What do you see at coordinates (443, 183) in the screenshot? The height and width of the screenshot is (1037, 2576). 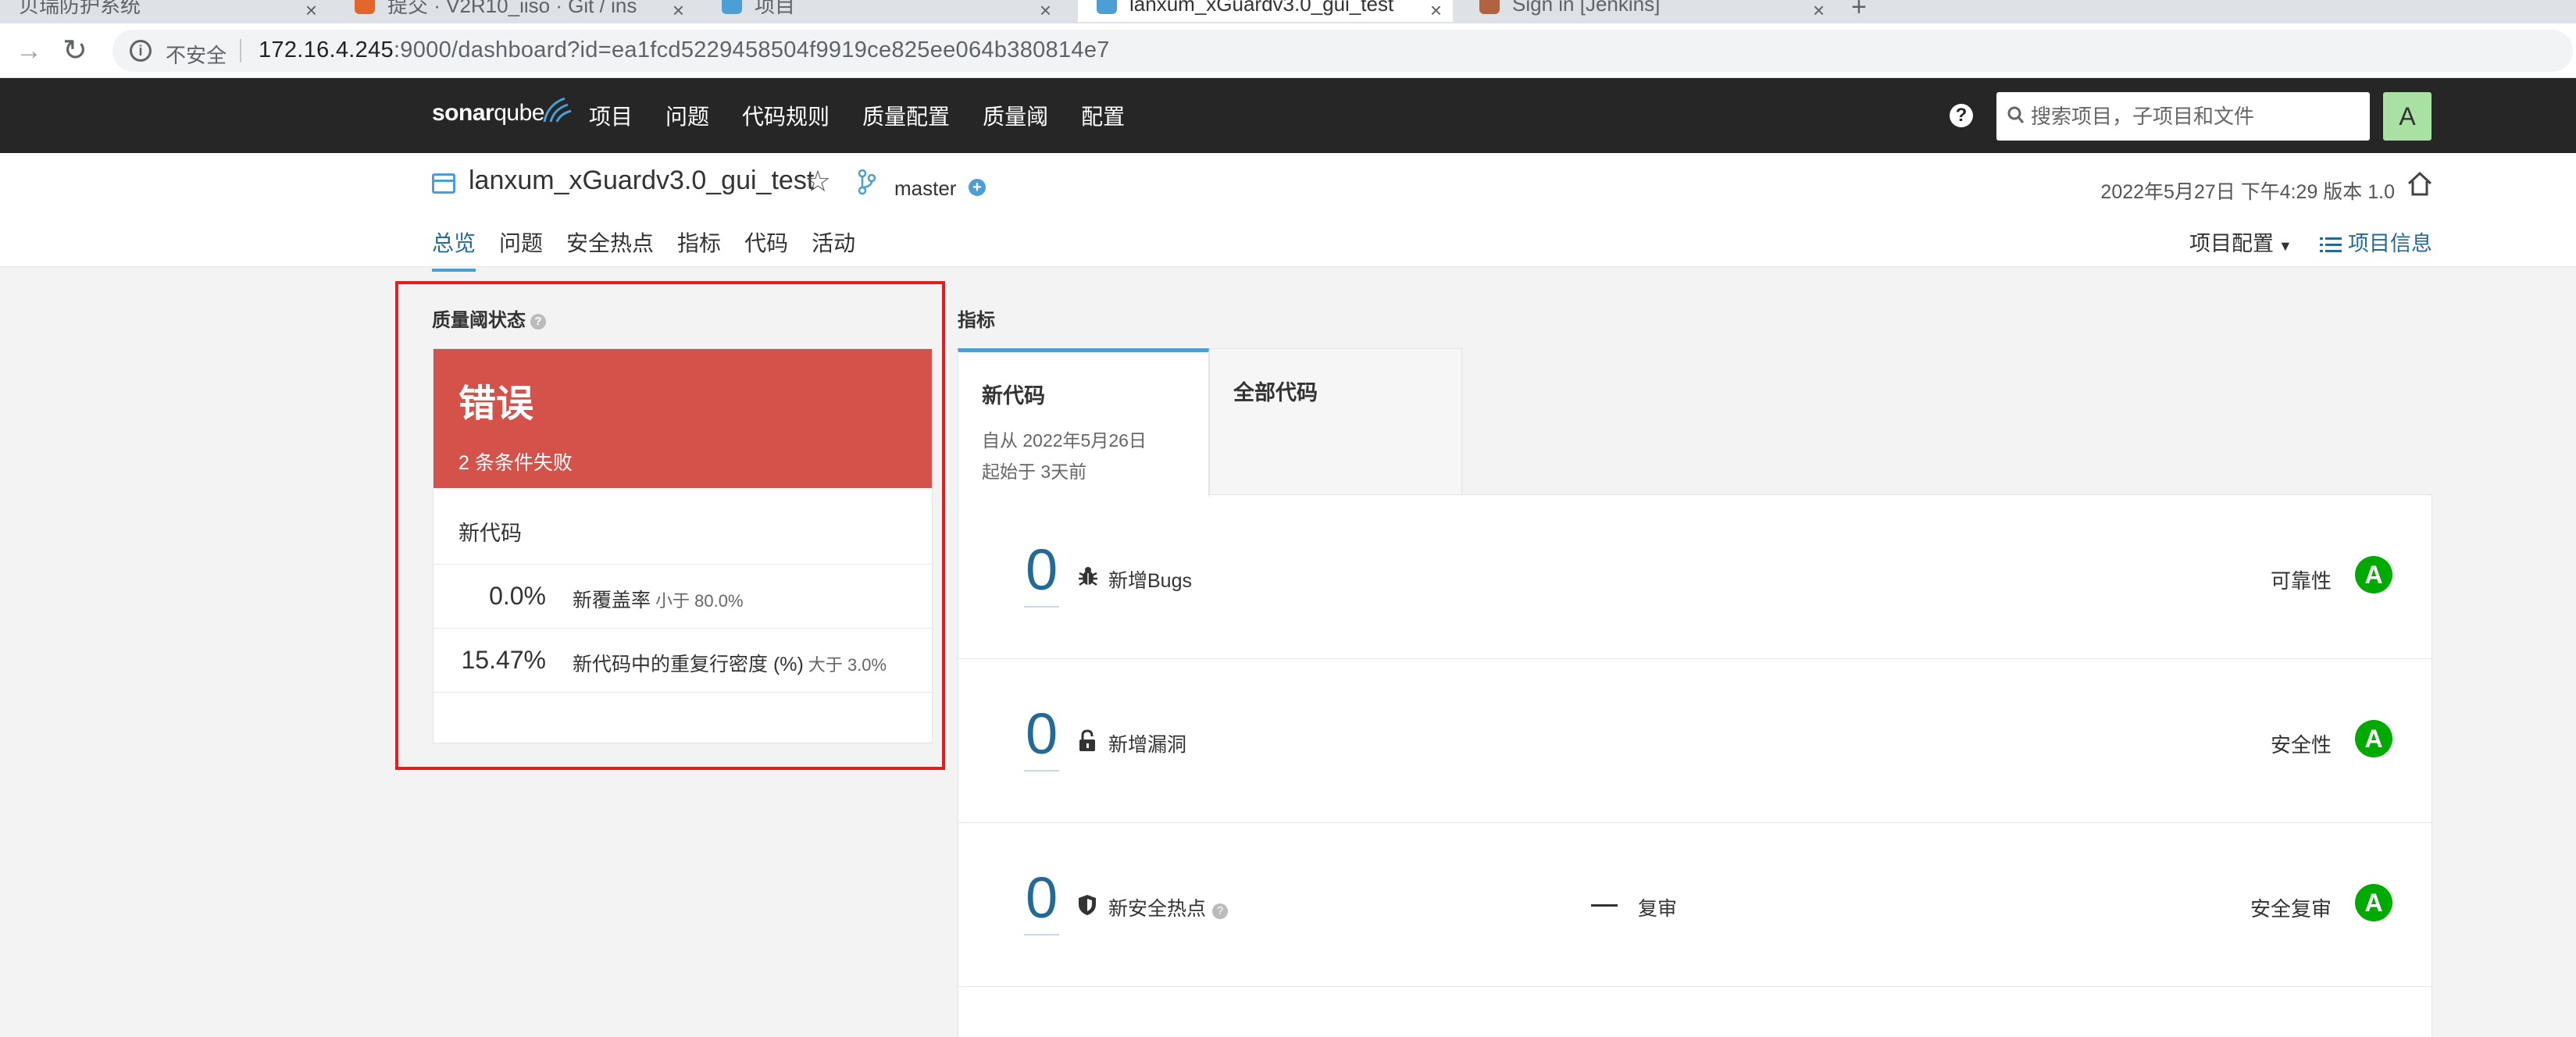 I see `project-icon` at bounding box center [443, 183].